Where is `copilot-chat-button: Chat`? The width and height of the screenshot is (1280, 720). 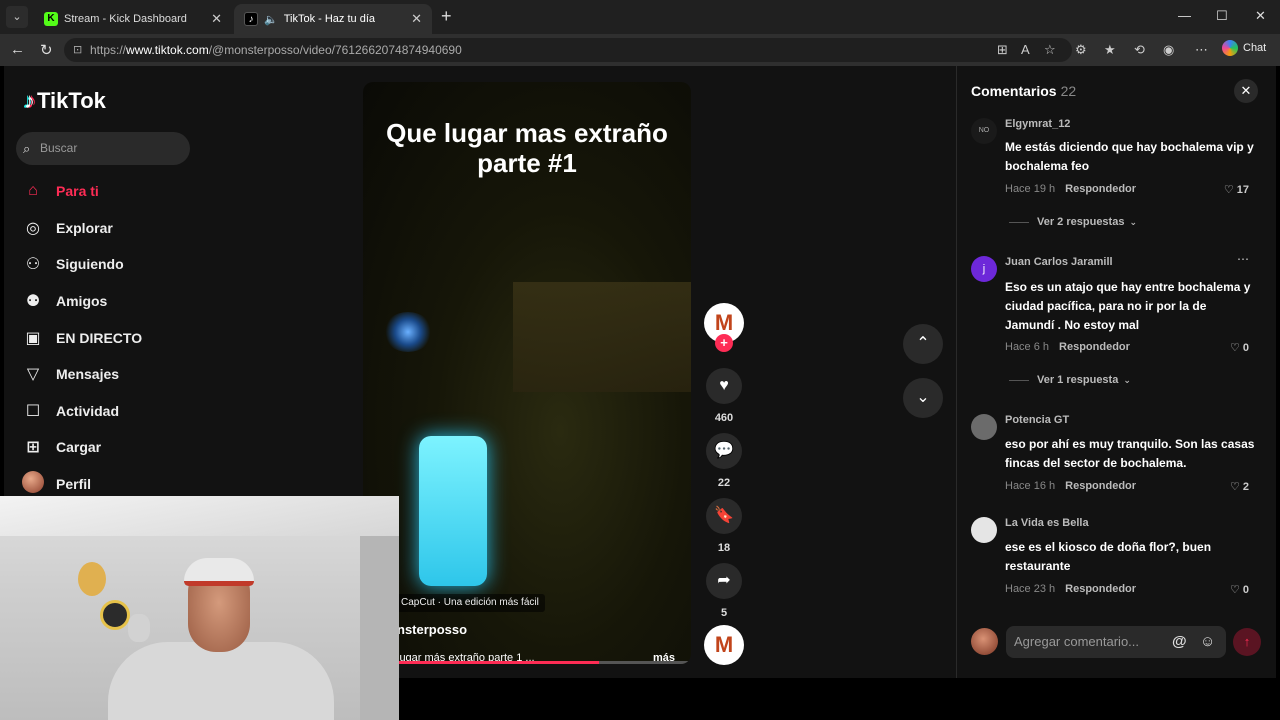 copilot-chat-button: Chat is located at coordinates (1244, 48).